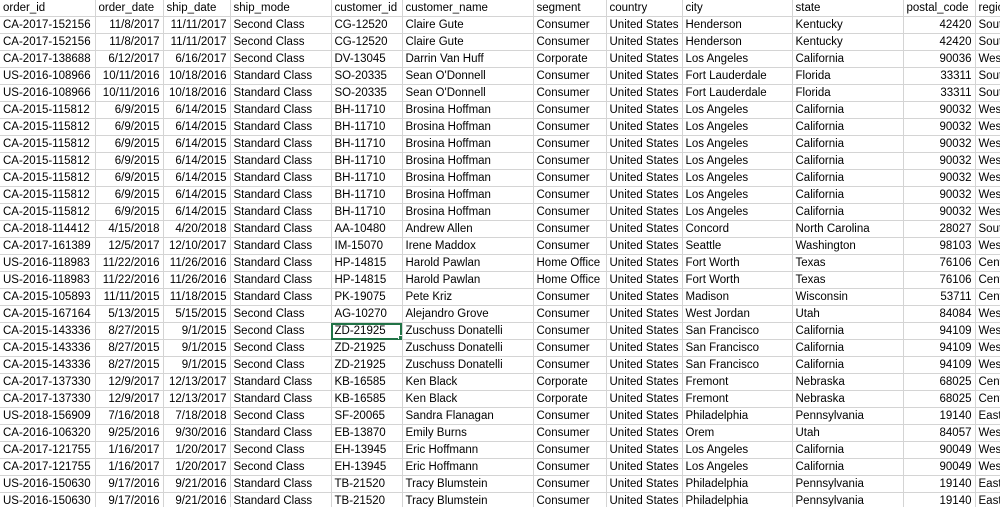 The height and width of the screenshot is (507, 1000). Describe the element at coordinates (129, 263) in the screenshot. I see `cell-order-date: 11/22/2016` at that location.